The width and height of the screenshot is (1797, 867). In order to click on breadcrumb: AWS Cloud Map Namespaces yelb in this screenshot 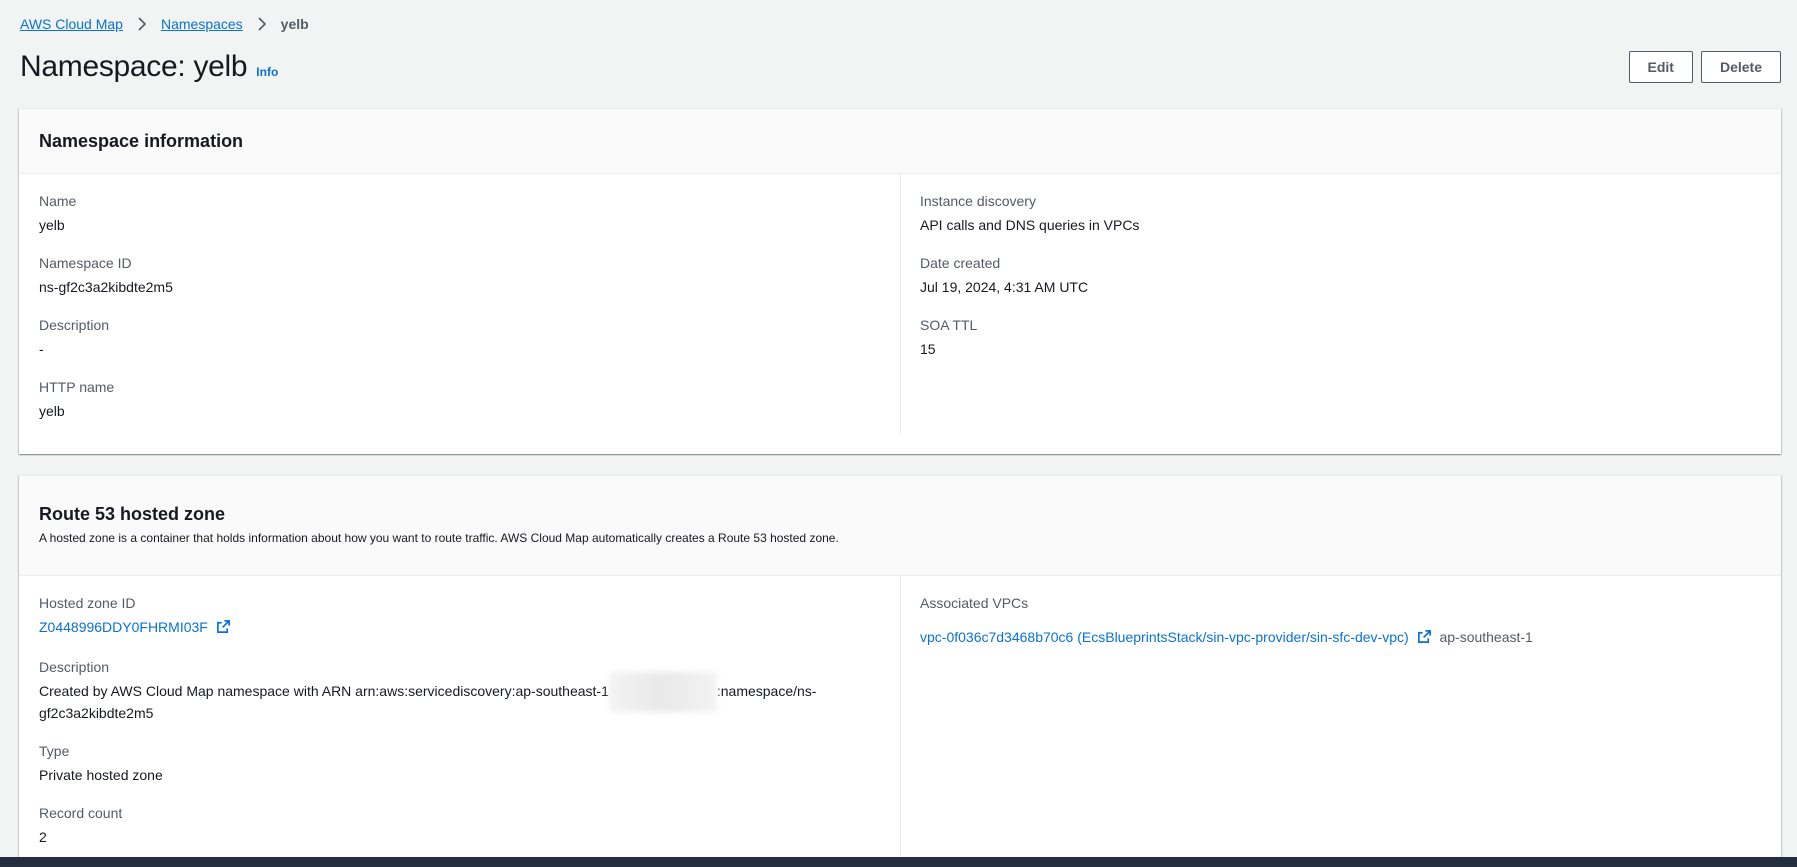, I will do `click(164, 24)`.